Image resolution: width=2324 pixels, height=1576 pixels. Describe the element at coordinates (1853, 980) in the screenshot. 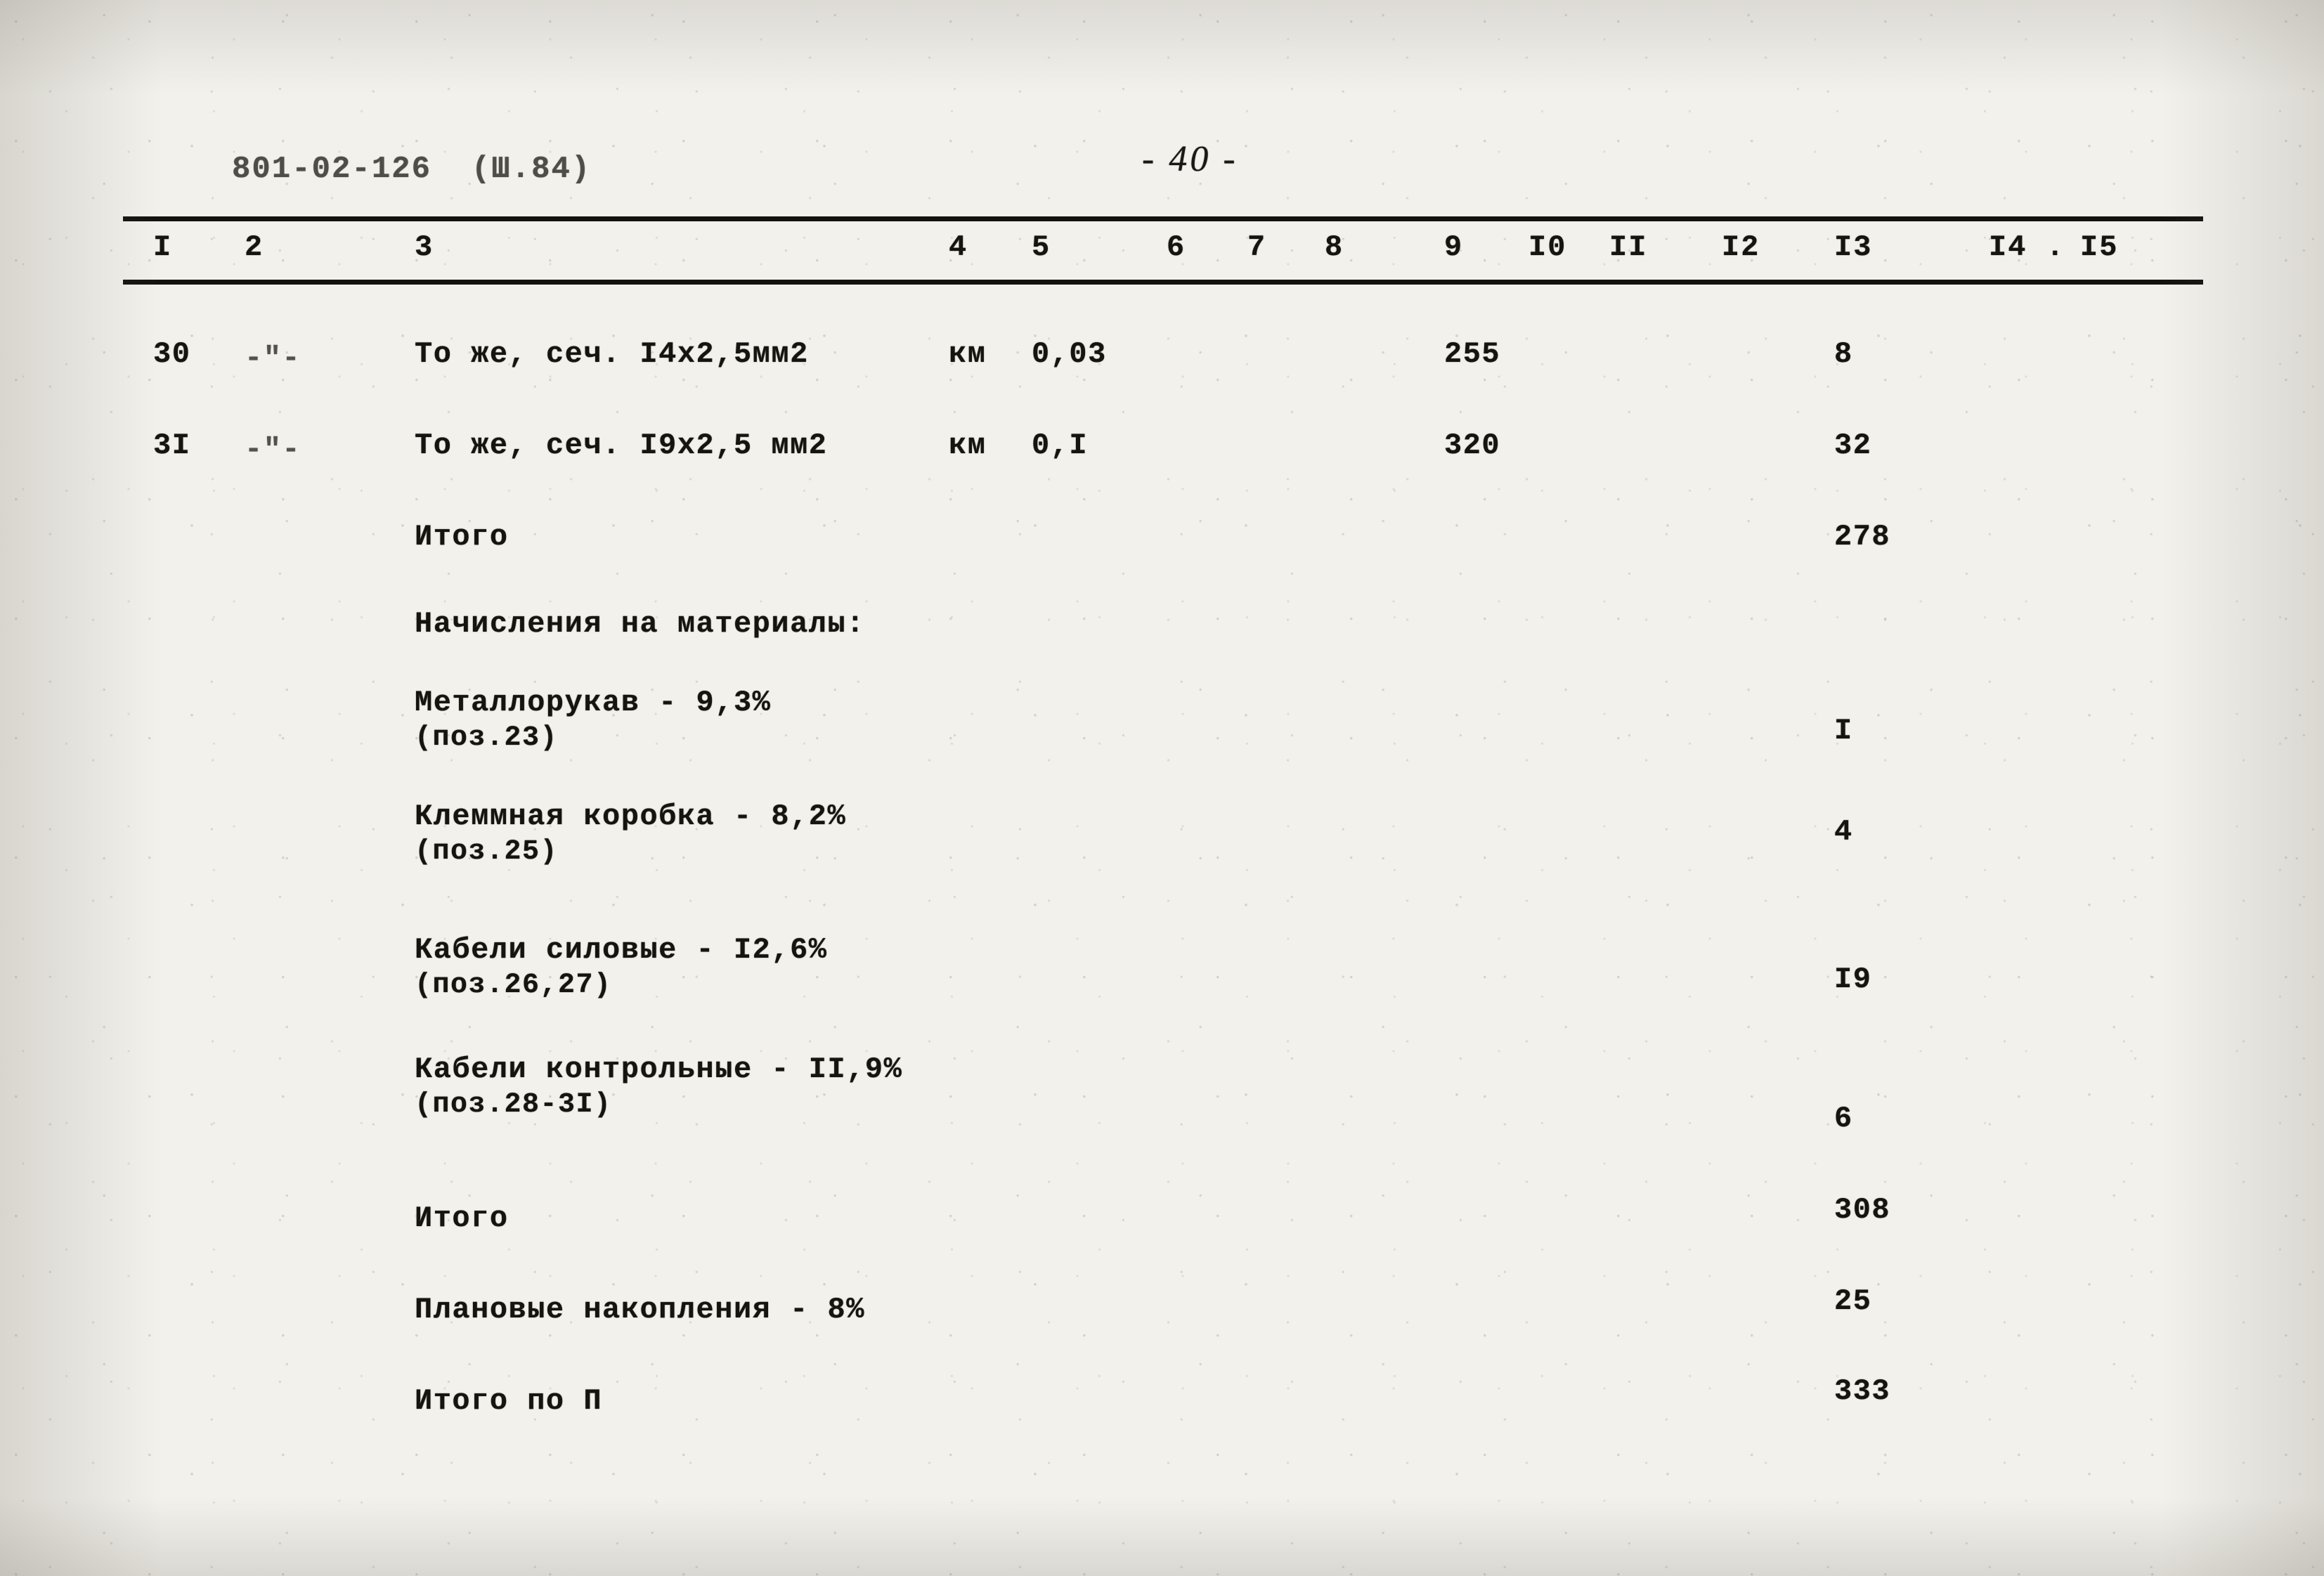

I see `accrual-col13: I9` at that location.